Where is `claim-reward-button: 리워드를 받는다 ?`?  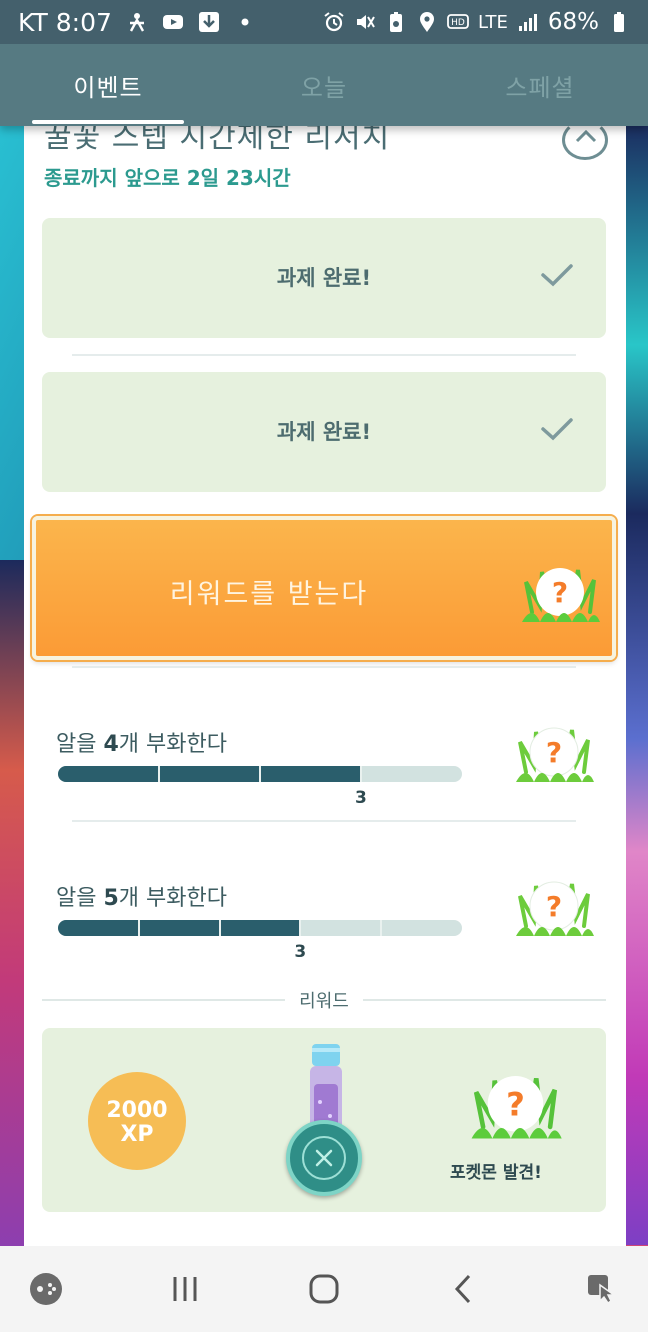
claim-reward-button: 리워드를 받는다 ? is located at coordinates (324, 588).